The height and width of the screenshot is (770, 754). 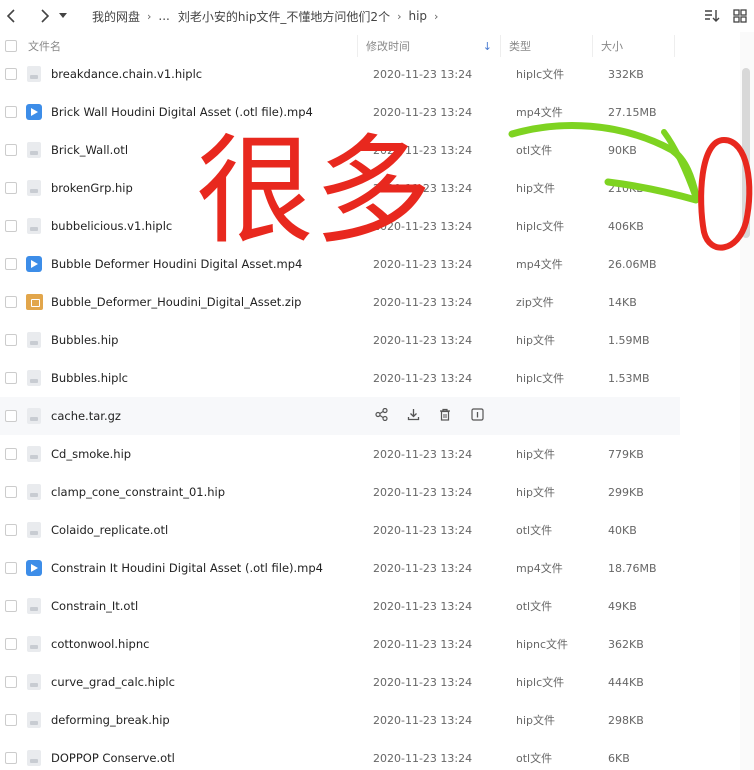 I want to click on file-row: brokenGrp.hip 2020-11-23 13:24 hip文件 210KB, so click(x=370, y=188).